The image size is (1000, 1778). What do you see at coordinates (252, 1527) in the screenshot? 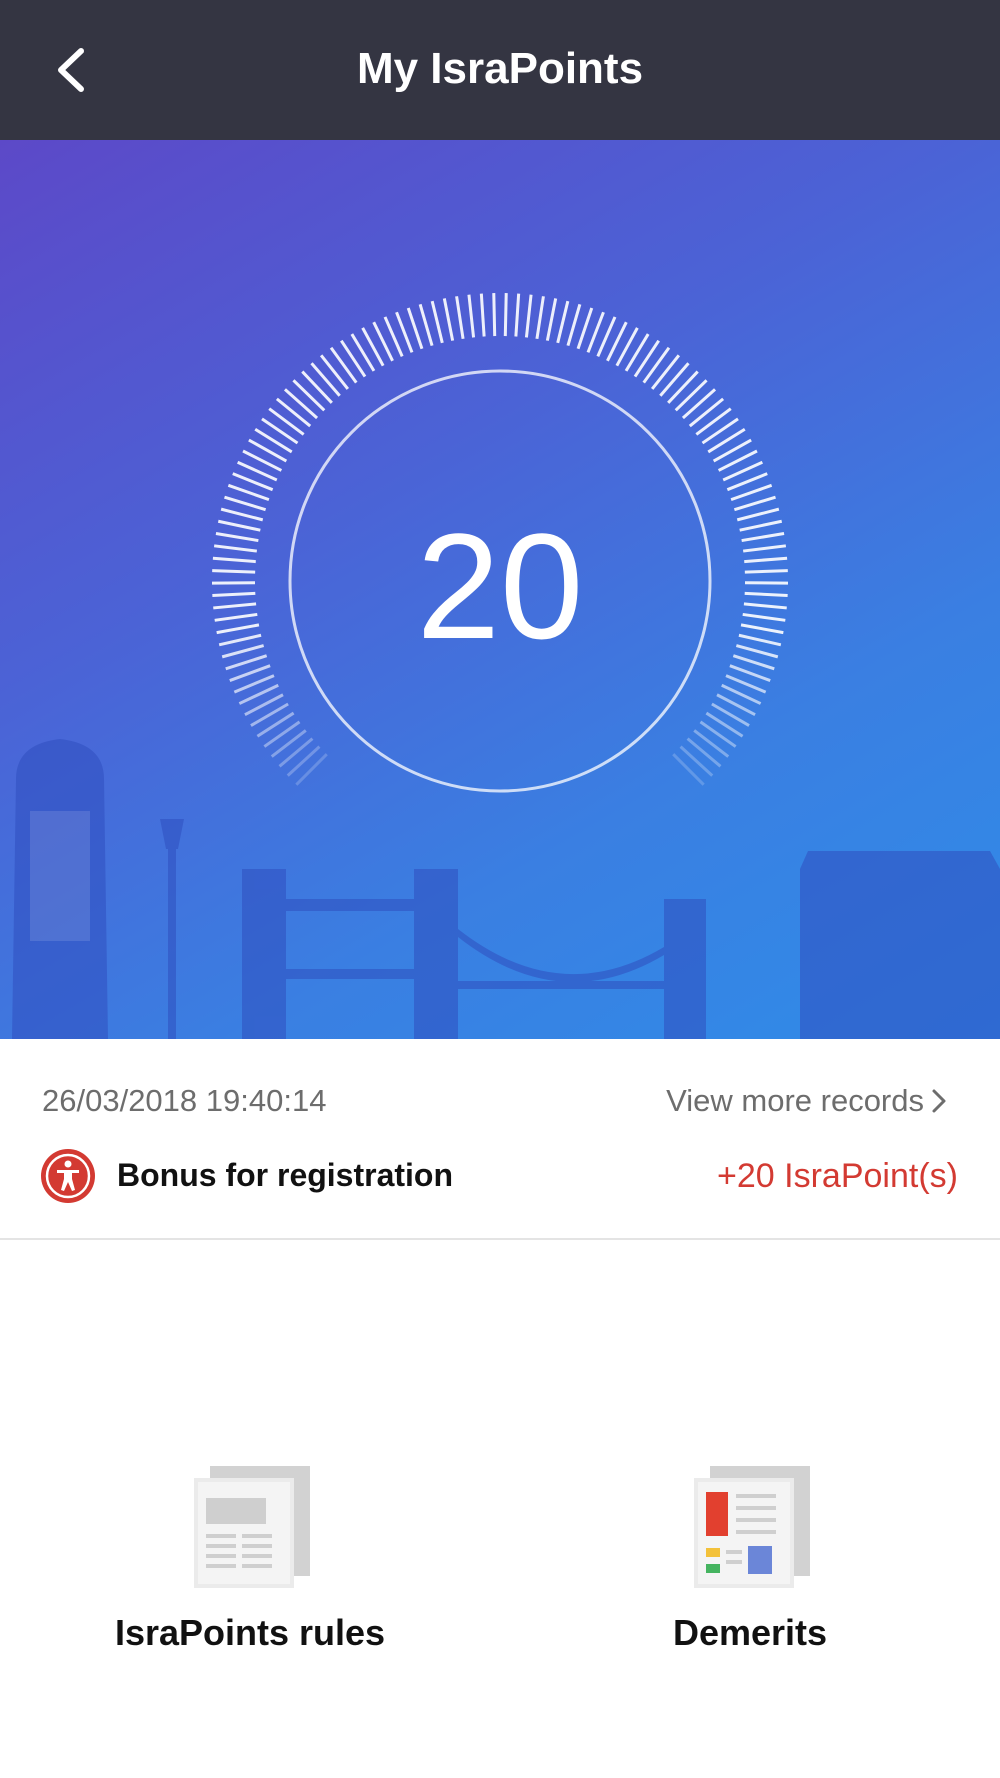
I see `document-icon` at bounding box center [252, 1527].